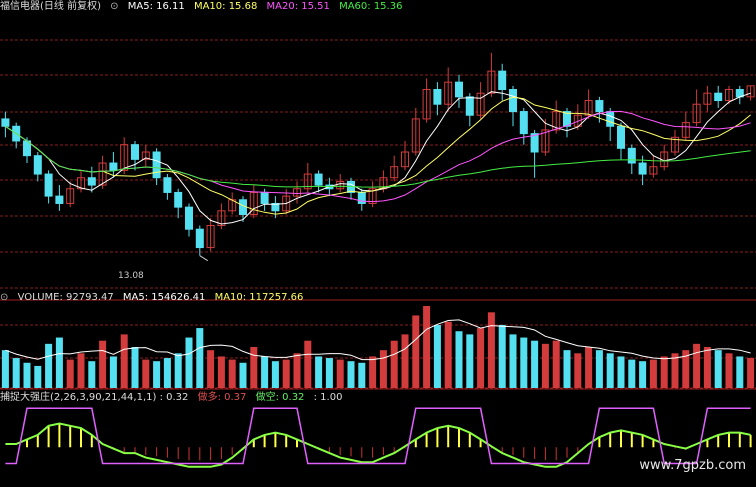  What do you see at coordinates (259, 297) in the screenshot?
I see `volume-ma10-label: MA10: 117257.66` at bounding box center [259, 297].